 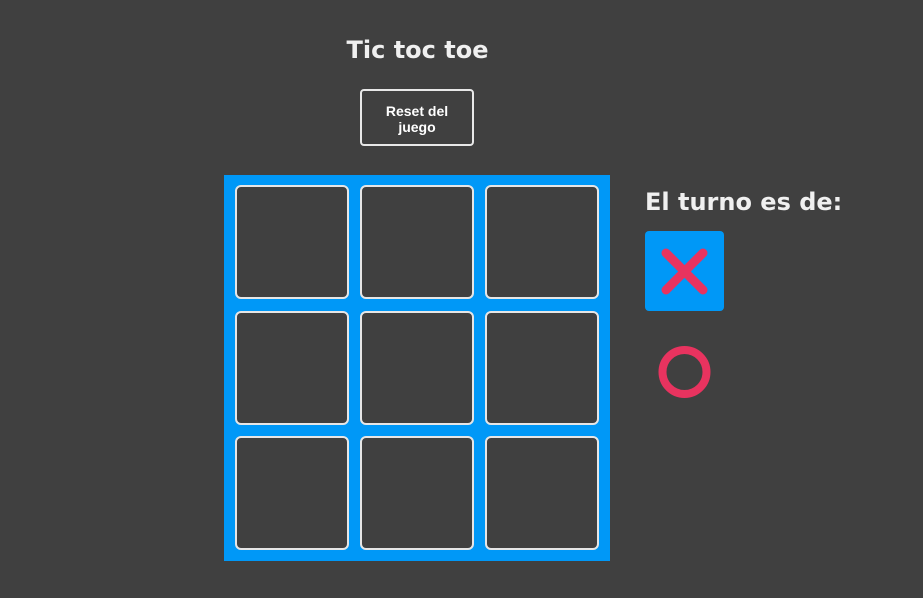 I want to click on turn-label: El turno es de:, so click(x=744, y=202).